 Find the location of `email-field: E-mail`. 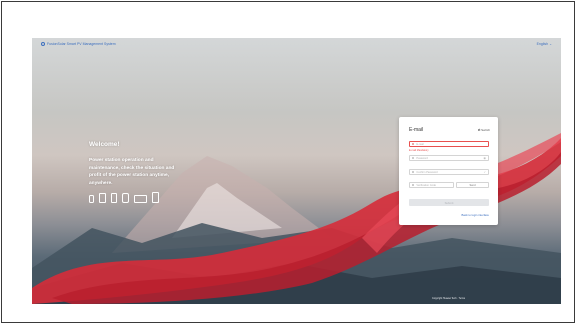

email-field: E-mail is located at coordinates (449, 144).